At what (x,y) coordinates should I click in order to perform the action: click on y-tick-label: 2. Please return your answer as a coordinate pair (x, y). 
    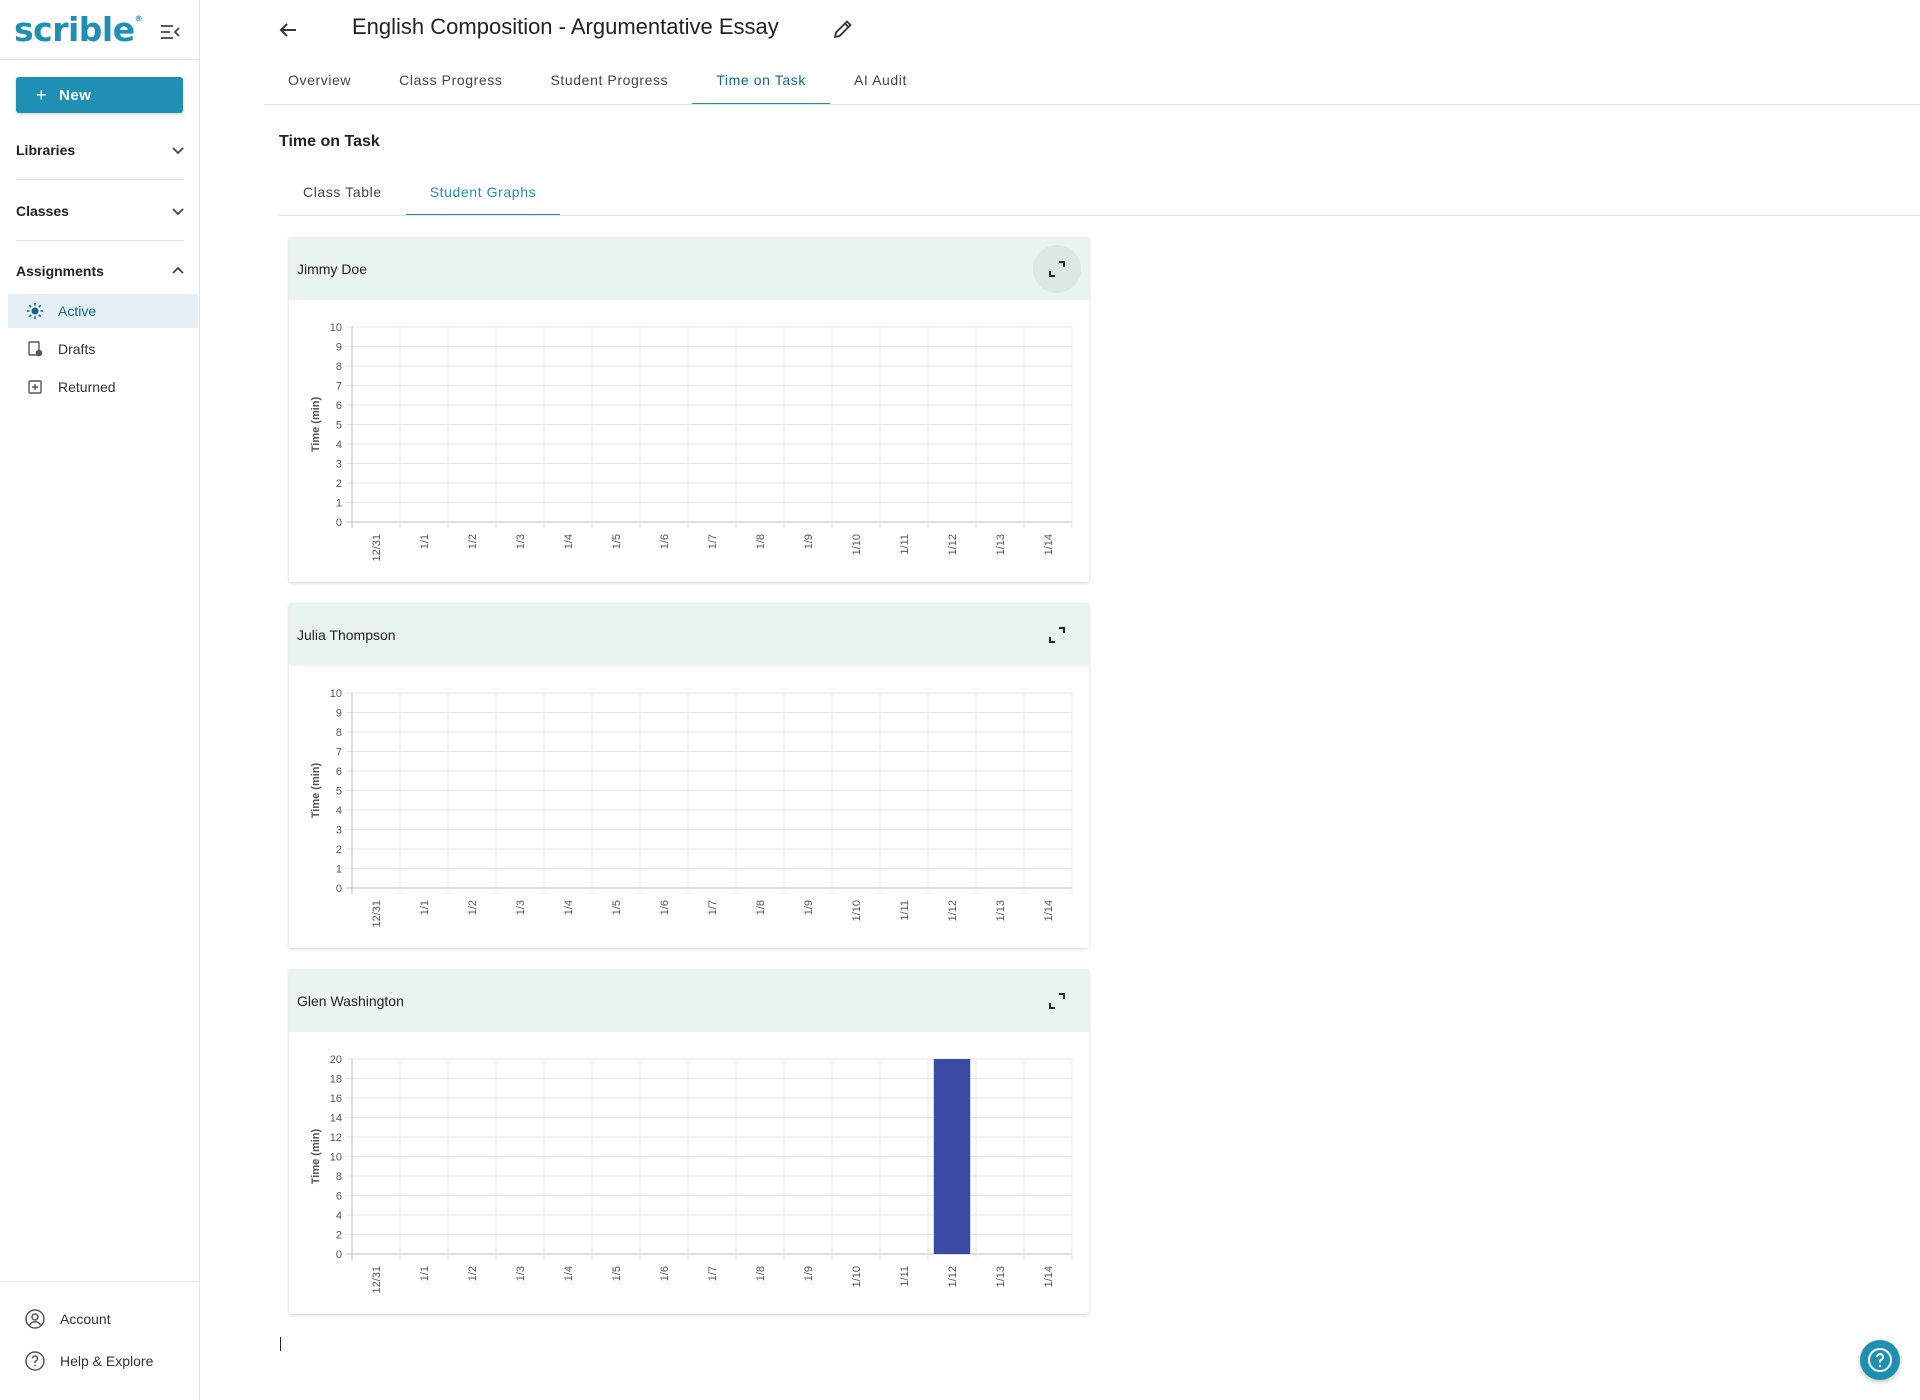
    Looking at the image, I should click on (339, 1236).